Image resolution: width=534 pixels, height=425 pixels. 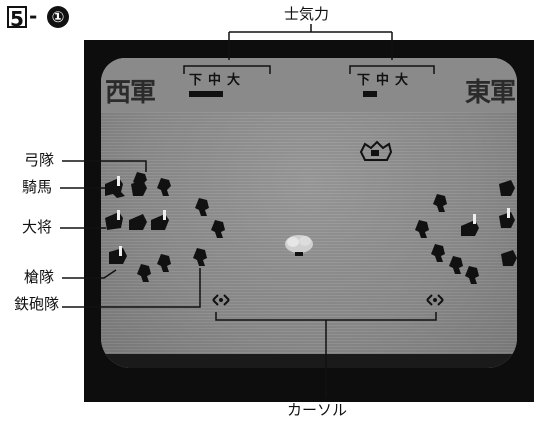 I want to click on archer-unit, so click(x=164, y=187).